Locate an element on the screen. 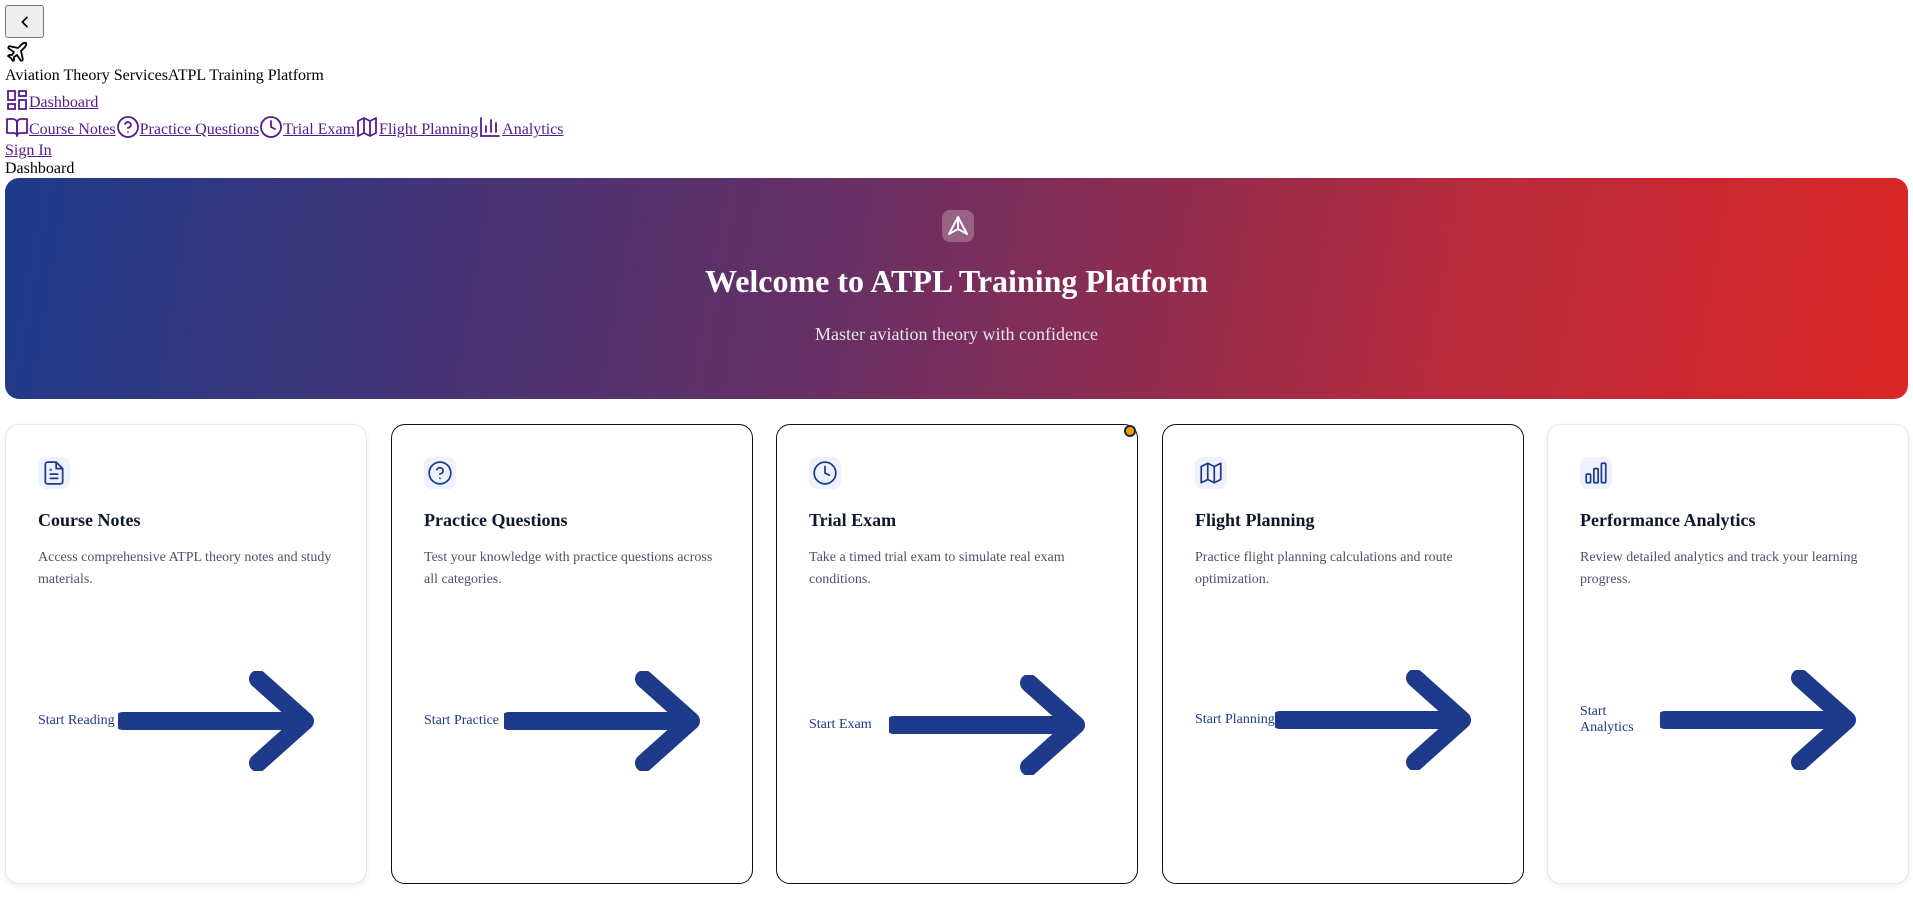  cta-label: Start Exam is located at coordinates (840, 724).